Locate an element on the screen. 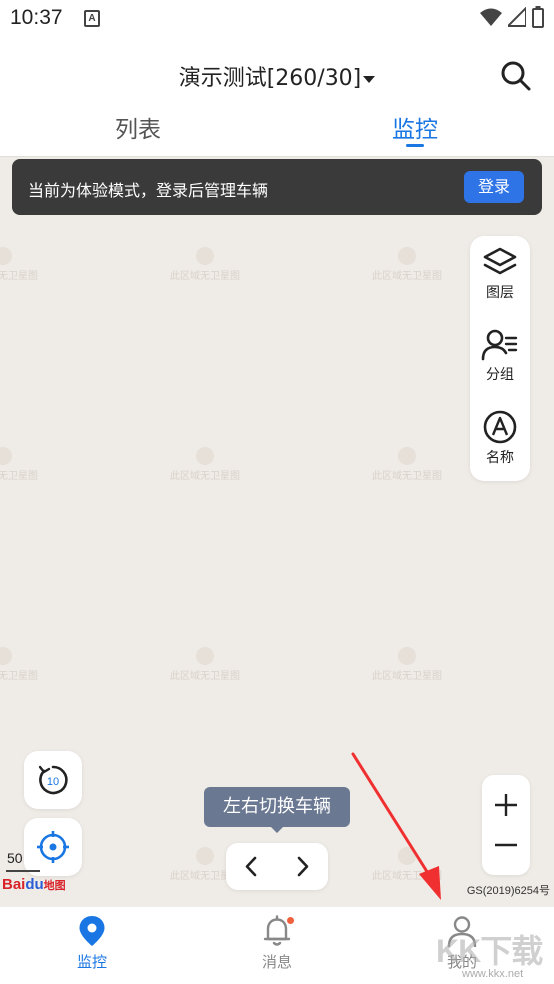 Image resolution: width=554 pixels, height=984 pixels. map-scale-bar is located at coordinates (23, 871).